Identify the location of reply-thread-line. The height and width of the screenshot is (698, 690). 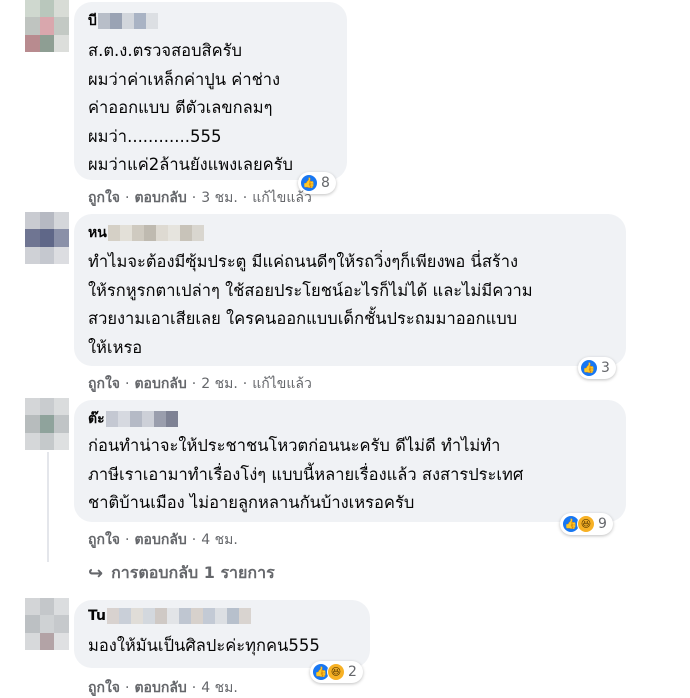
(48, 507).